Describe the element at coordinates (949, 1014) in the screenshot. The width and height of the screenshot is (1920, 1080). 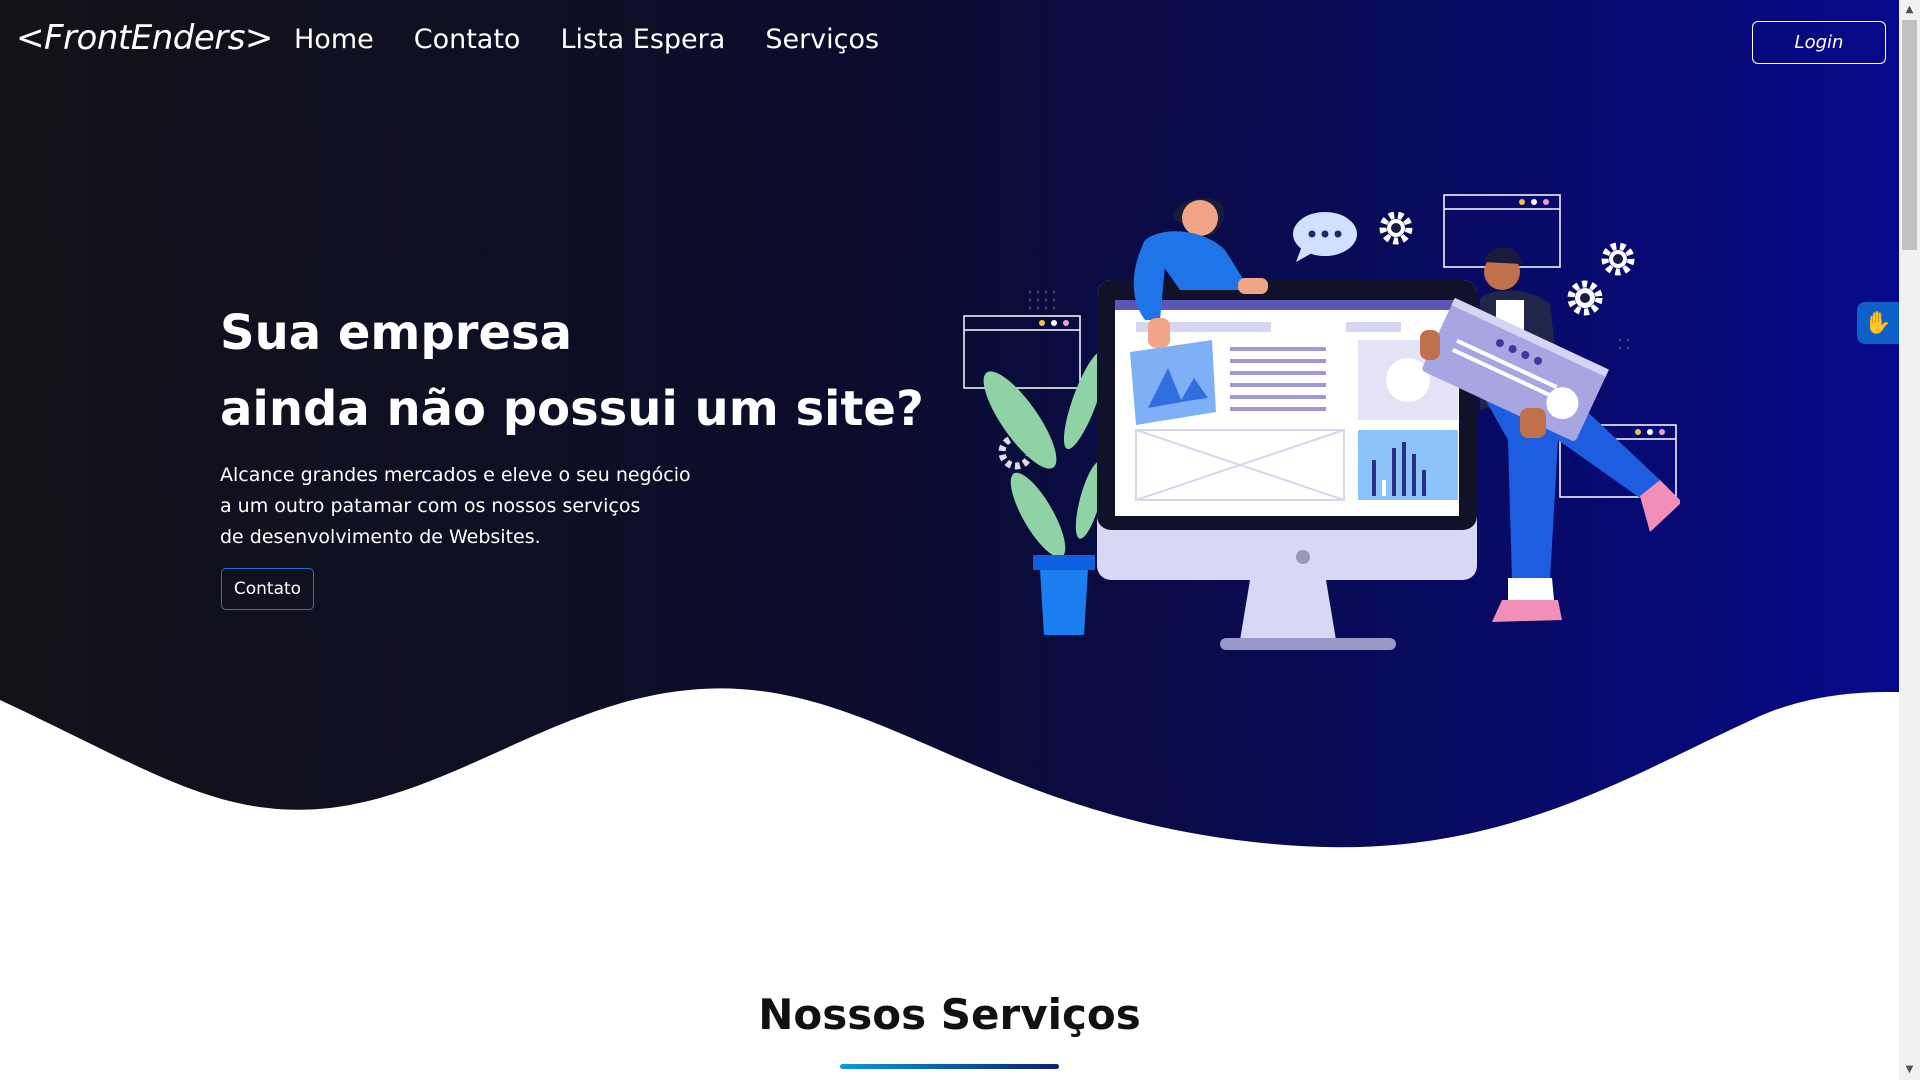
I see `services-section-title: Nossos Serviços` at that location.